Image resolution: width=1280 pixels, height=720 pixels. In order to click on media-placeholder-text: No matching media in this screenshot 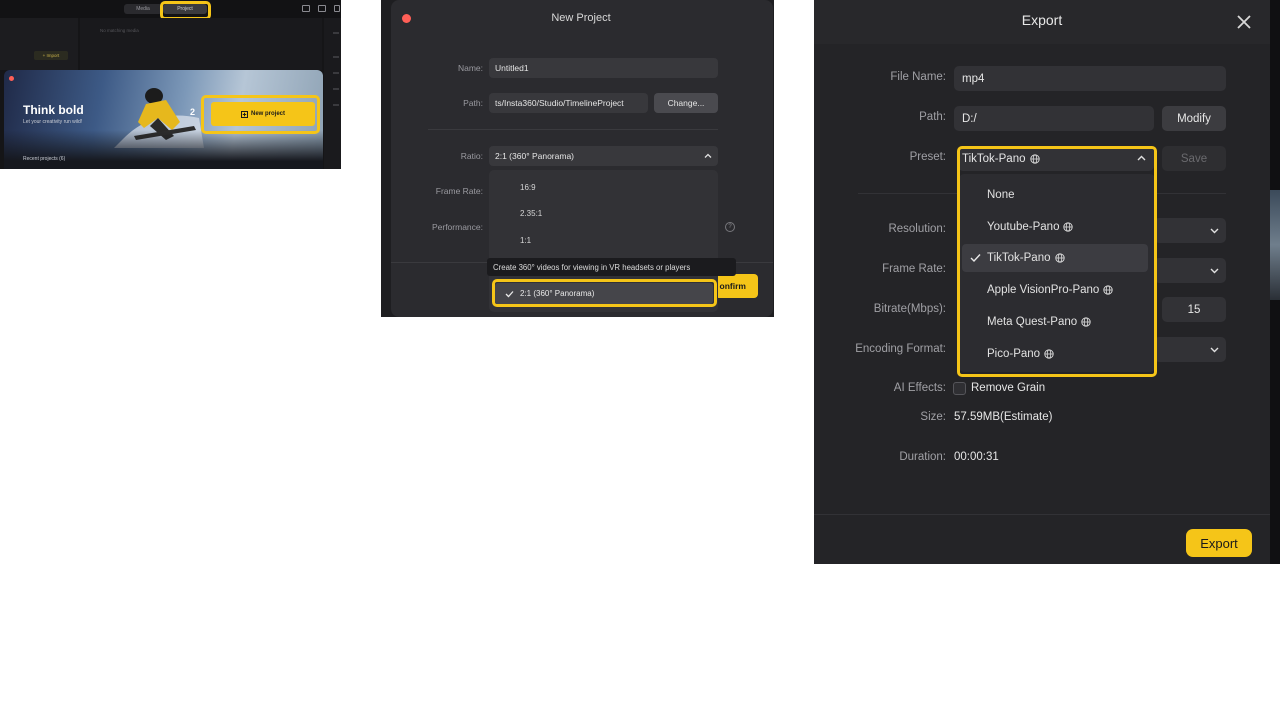, I will do `click(119, 30)`.